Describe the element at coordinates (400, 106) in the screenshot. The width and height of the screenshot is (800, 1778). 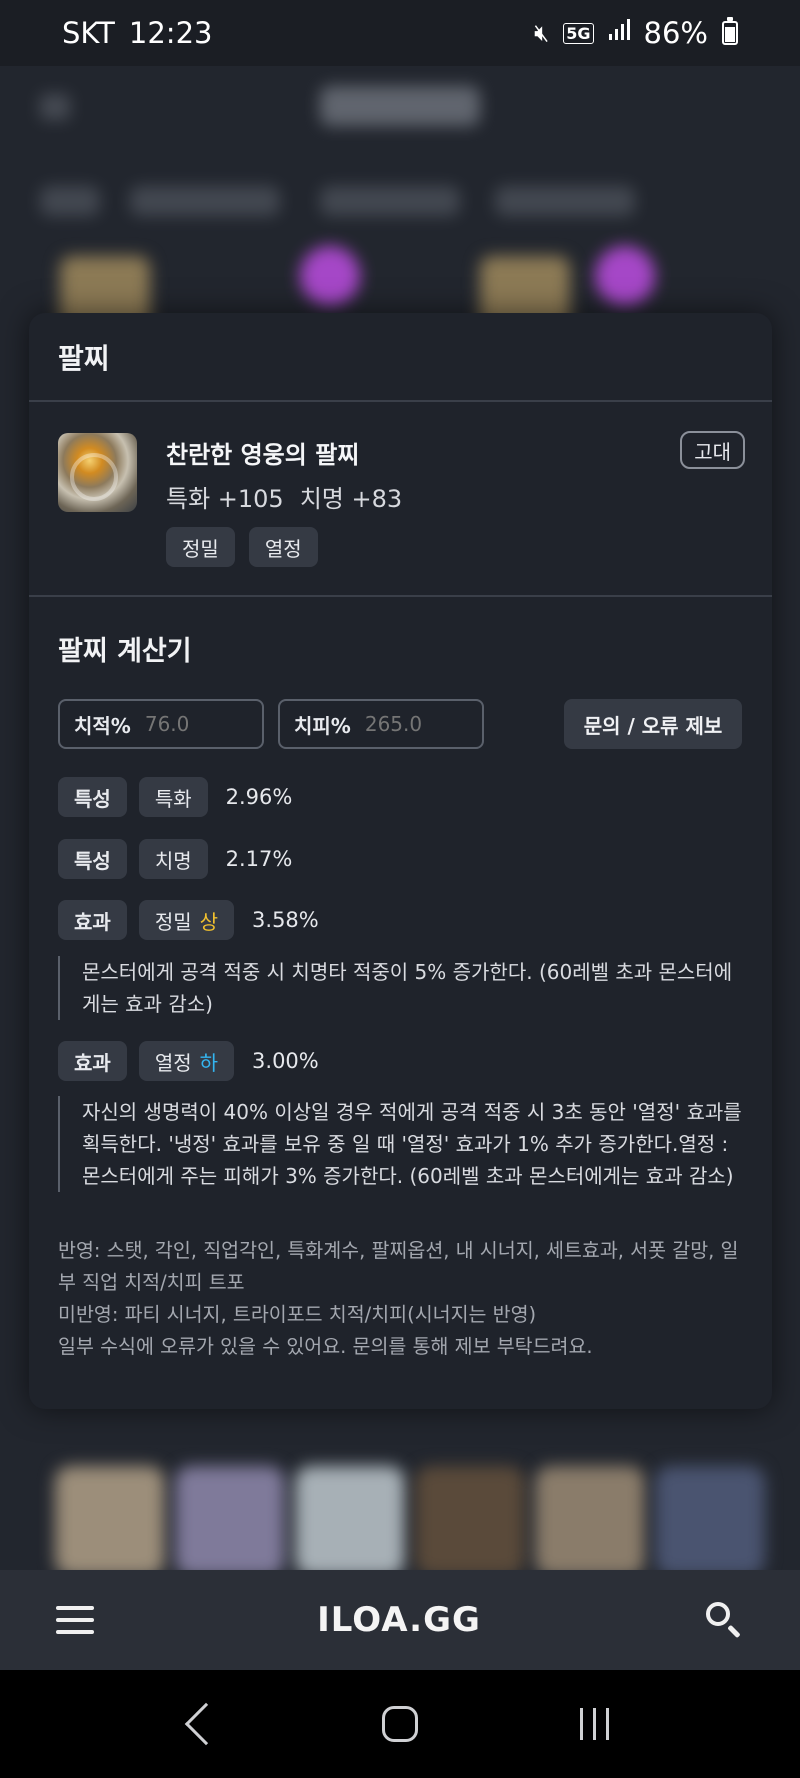
I see `page-title-blurred` at that location.